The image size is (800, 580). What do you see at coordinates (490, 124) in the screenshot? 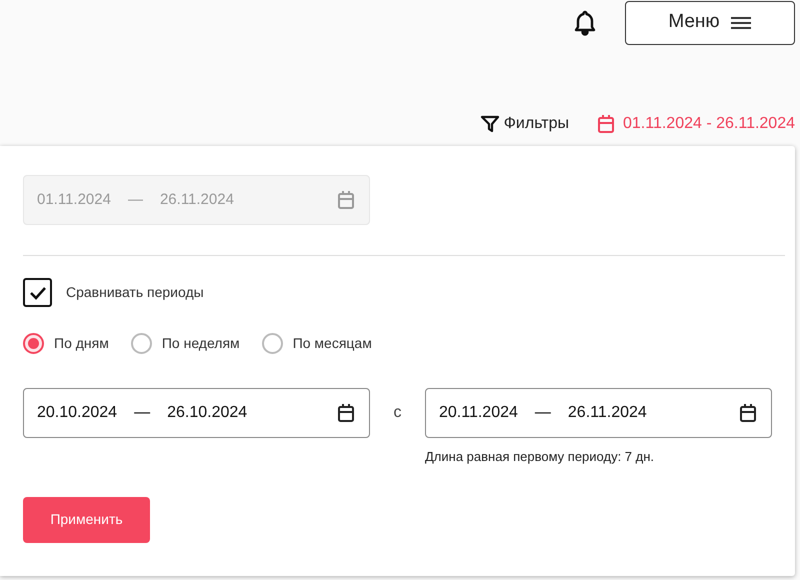
I see `filter-icon` at bounding box center [490, 124].